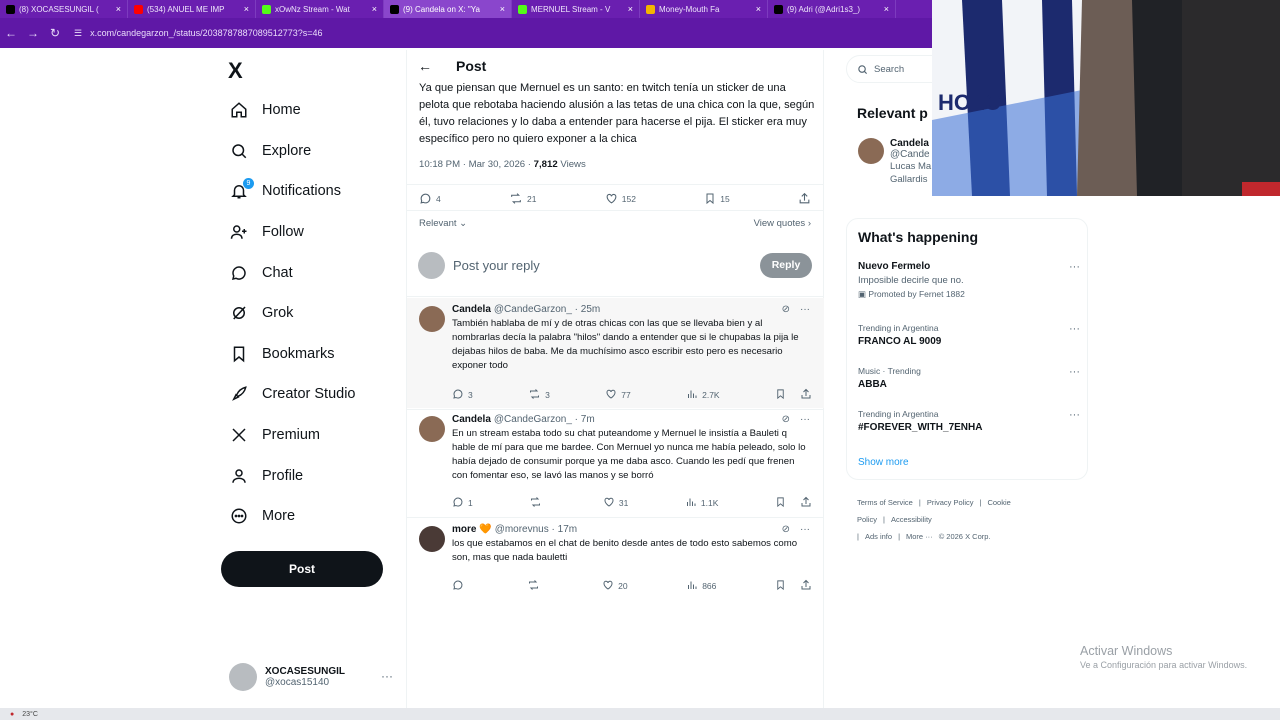  I want to click on show-more-link: Show more, so click(883, 462).